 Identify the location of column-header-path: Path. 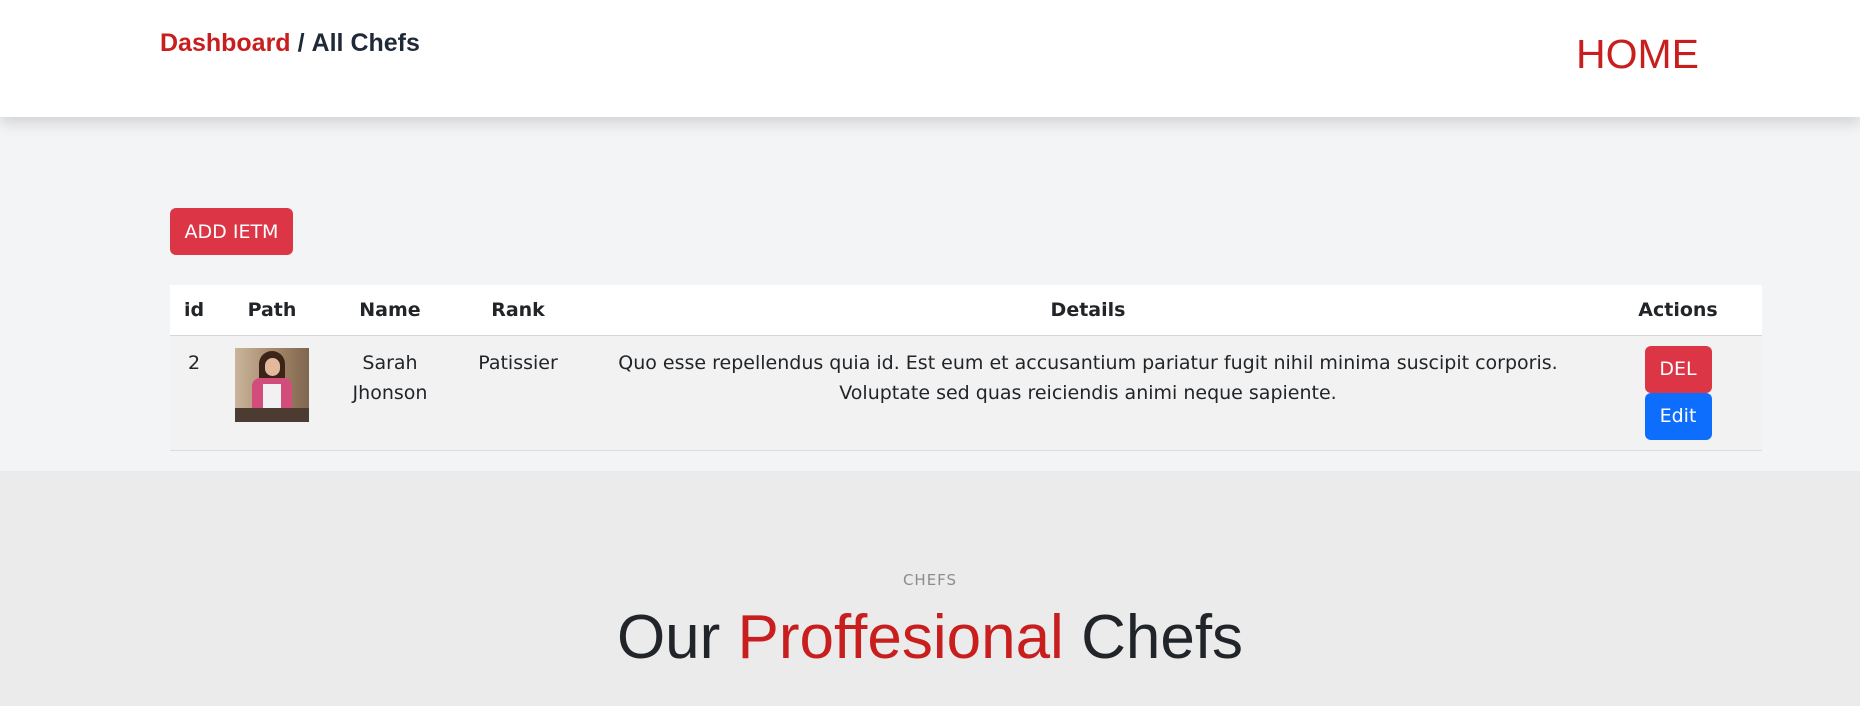
(272, 310).